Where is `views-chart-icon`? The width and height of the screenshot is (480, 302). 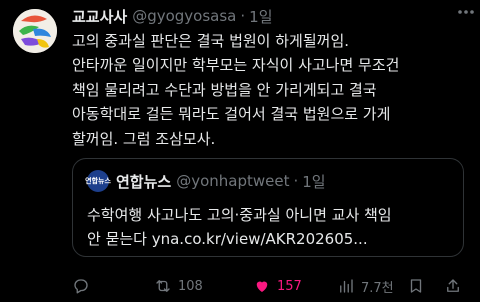 views-chart-icon is located at coordinates (346, 286).